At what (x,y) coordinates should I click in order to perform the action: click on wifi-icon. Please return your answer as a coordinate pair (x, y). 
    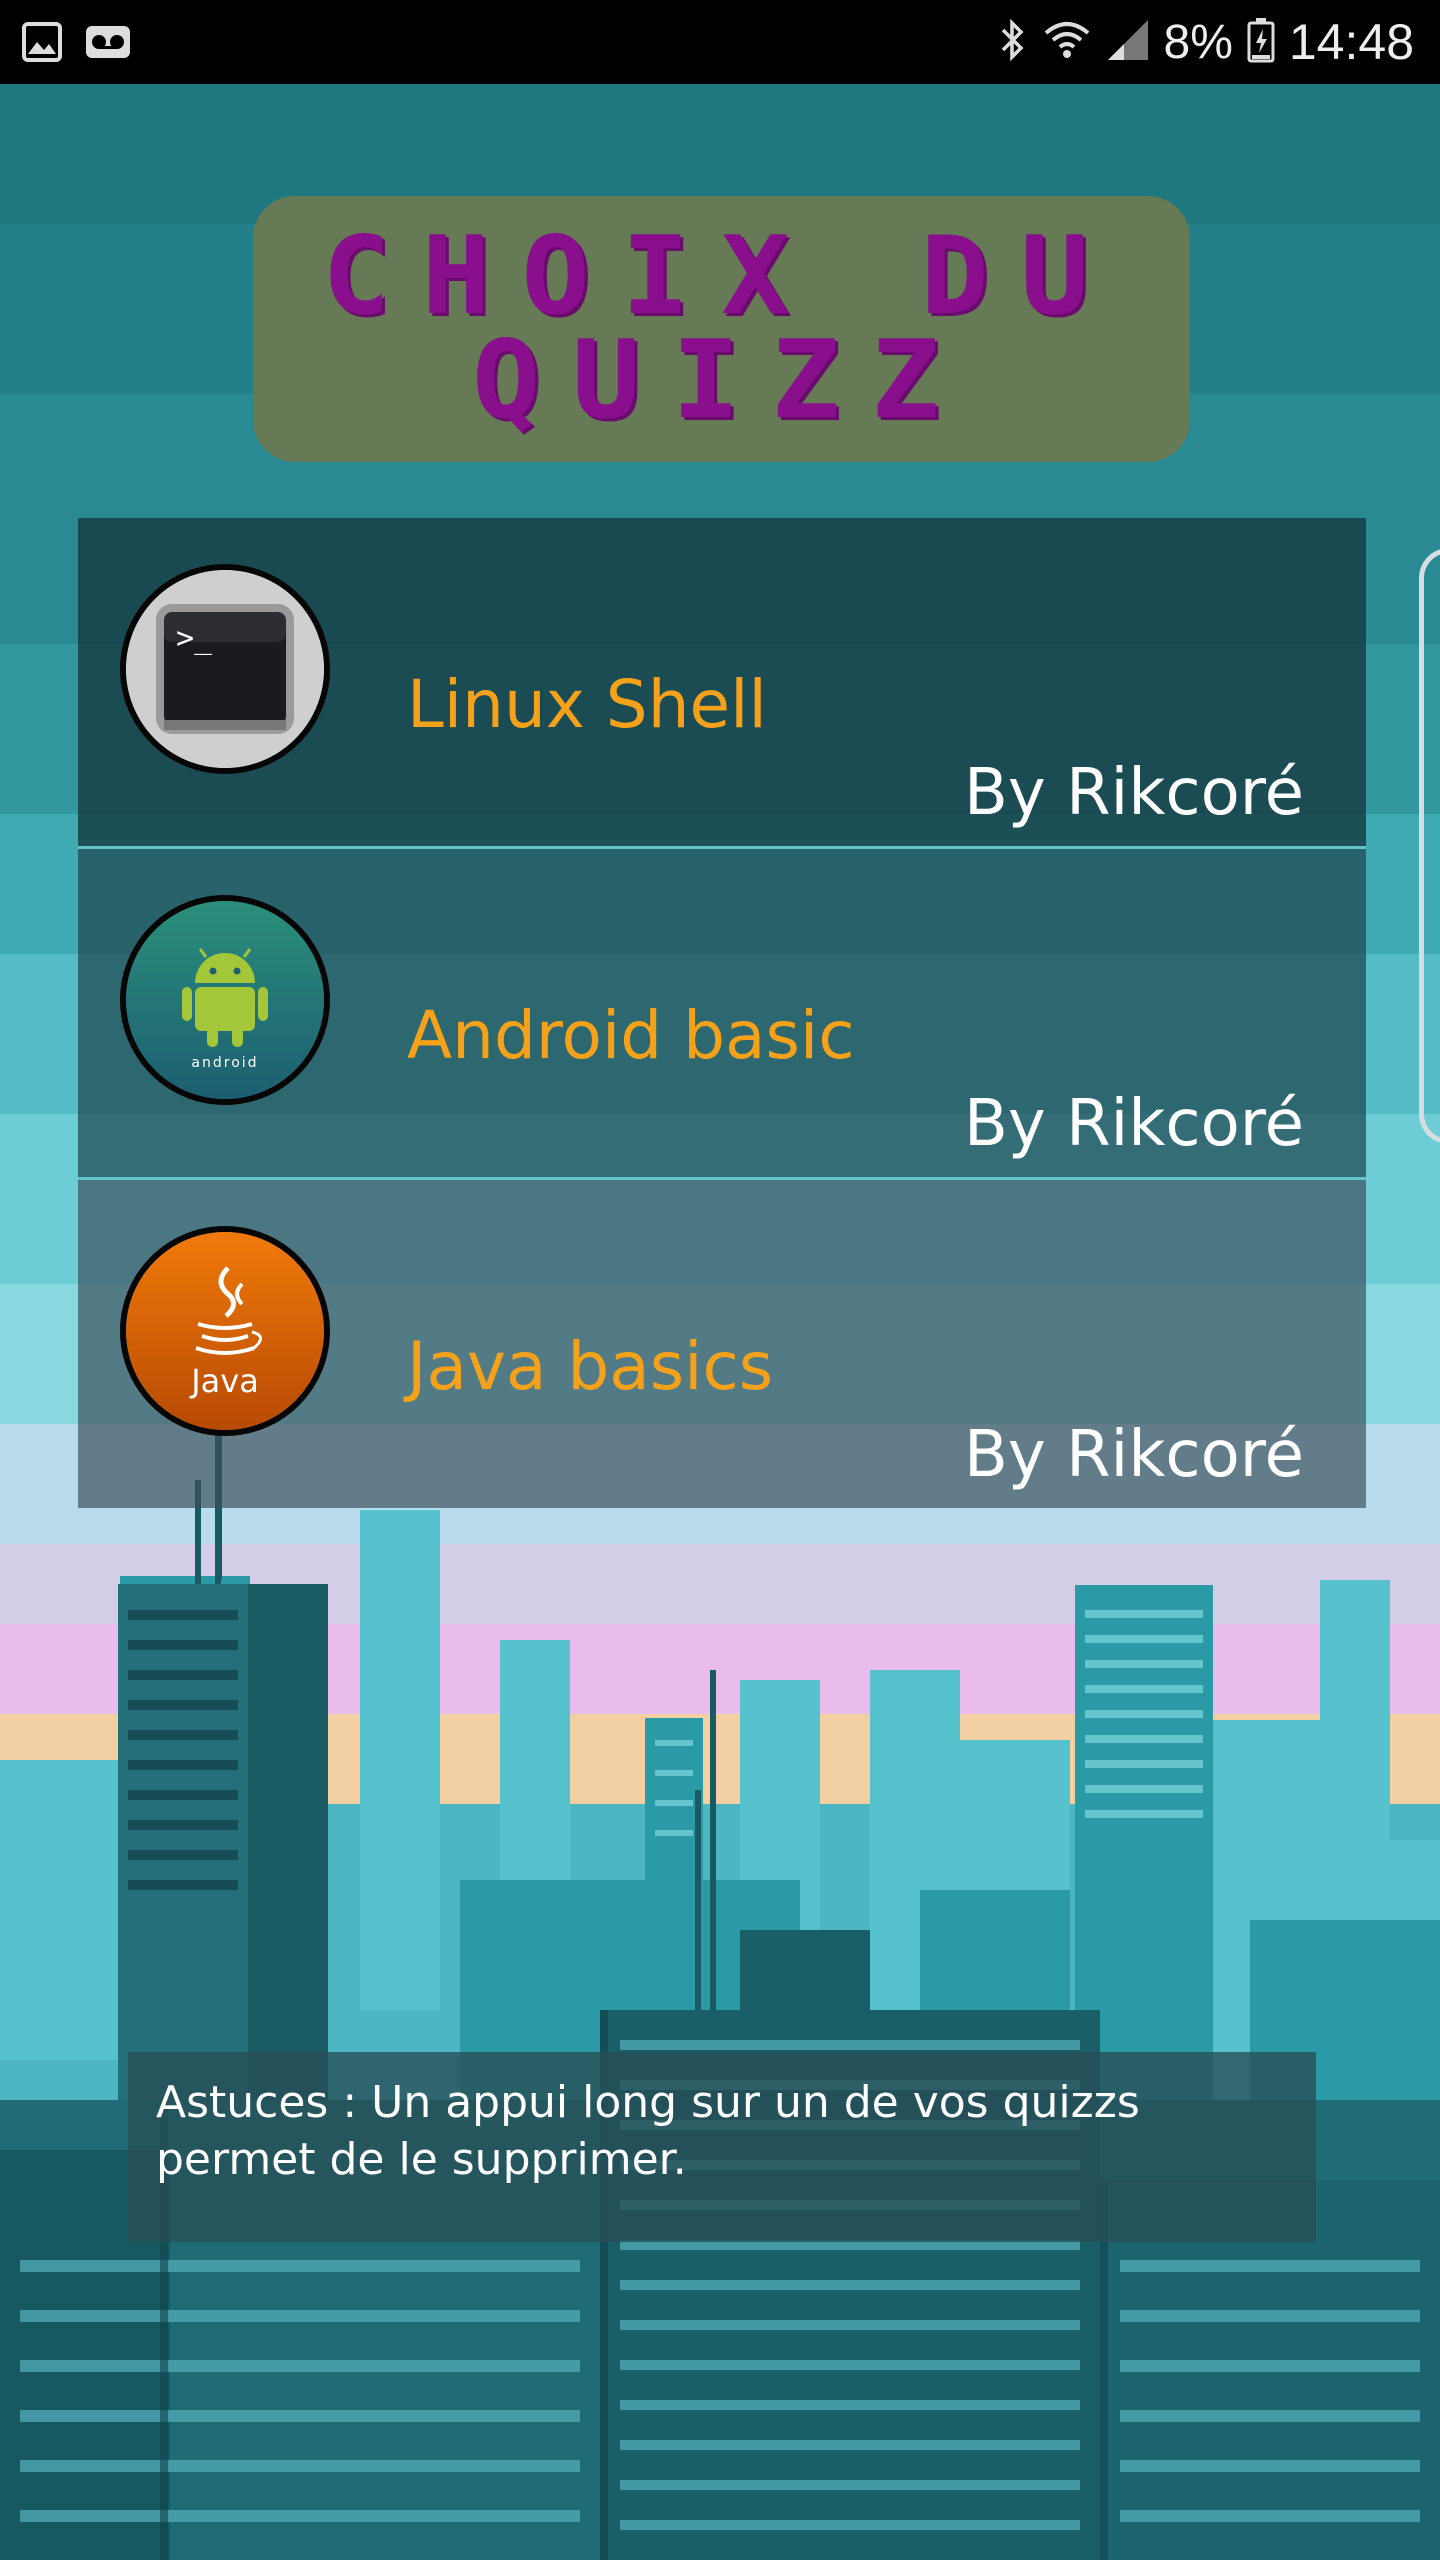
    Looking at the image, I should click on (1067, 42).